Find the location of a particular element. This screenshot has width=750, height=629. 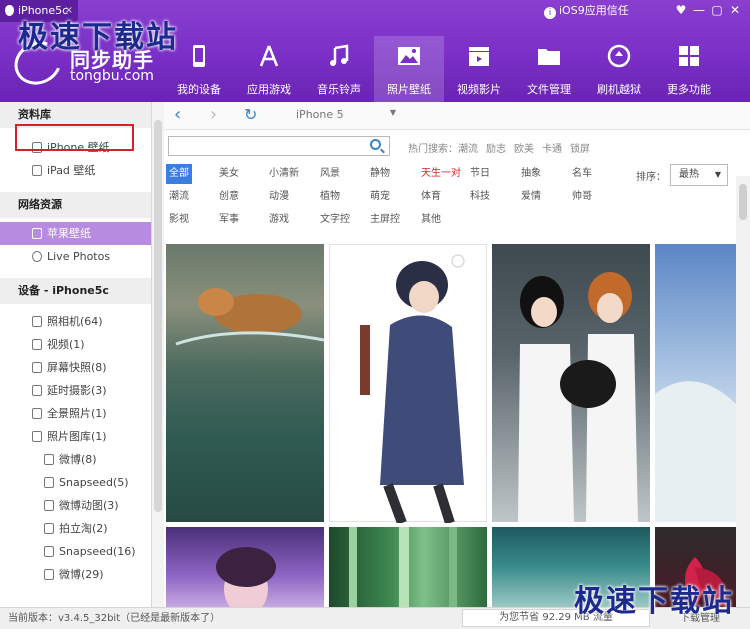

category-item: 游戏 is located at coordinates (279, 220).